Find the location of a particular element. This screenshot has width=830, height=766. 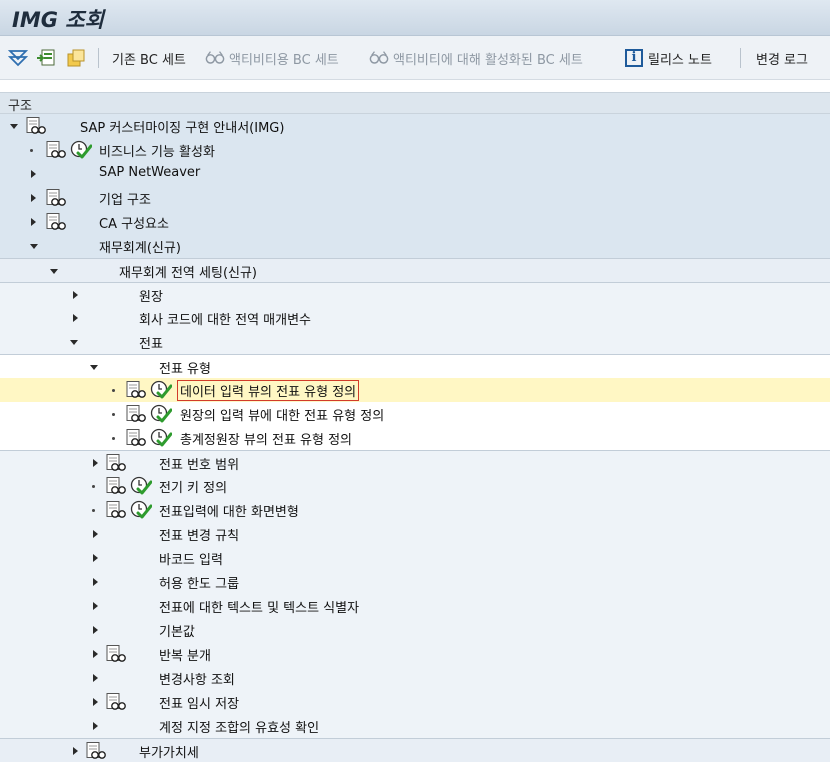

tree-node: 총계정원장 뷰의 전표 유형 정의 is located at coordinates (415, 438).